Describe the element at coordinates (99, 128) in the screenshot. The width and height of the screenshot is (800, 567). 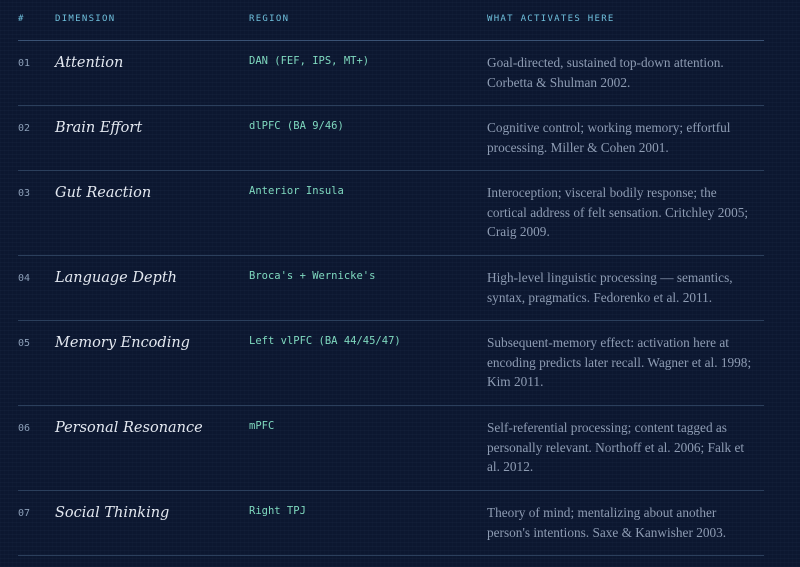
I see `row-dimension: Brain Effort` at that location.